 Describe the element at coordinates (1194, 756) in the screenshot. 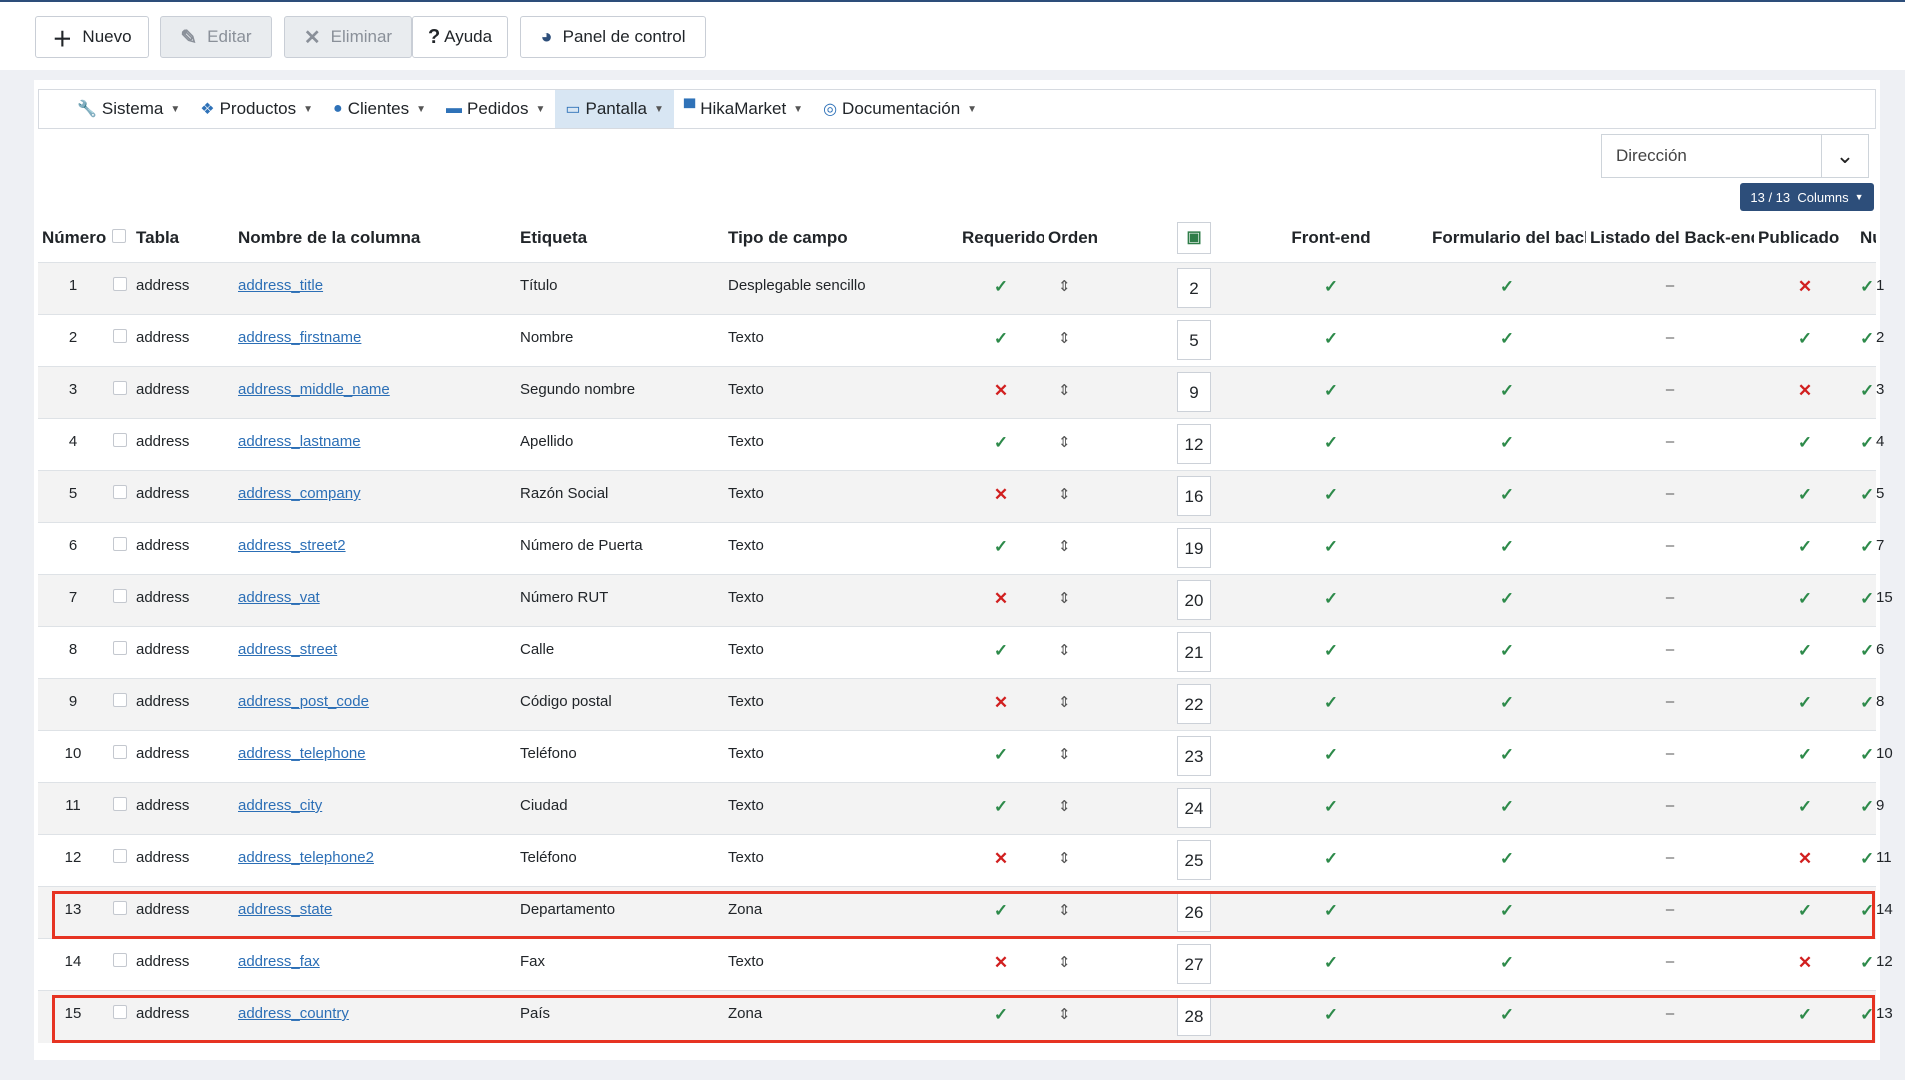

I see `row-order-input: 23` at that location.